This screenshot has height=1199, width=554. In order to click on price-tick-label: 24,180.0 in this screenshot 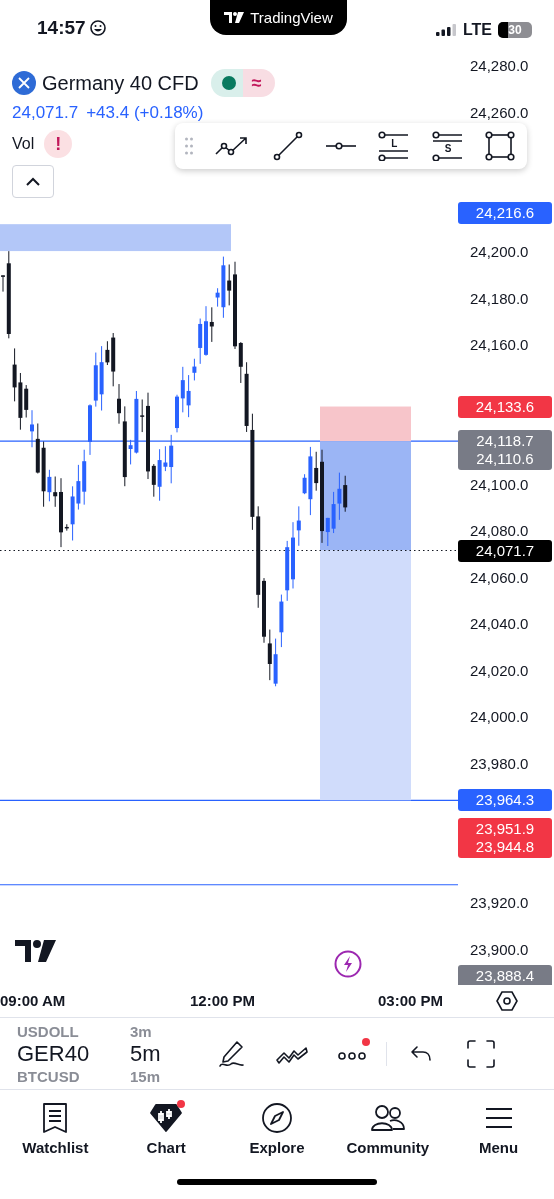, I will do `click(499, 298)`.